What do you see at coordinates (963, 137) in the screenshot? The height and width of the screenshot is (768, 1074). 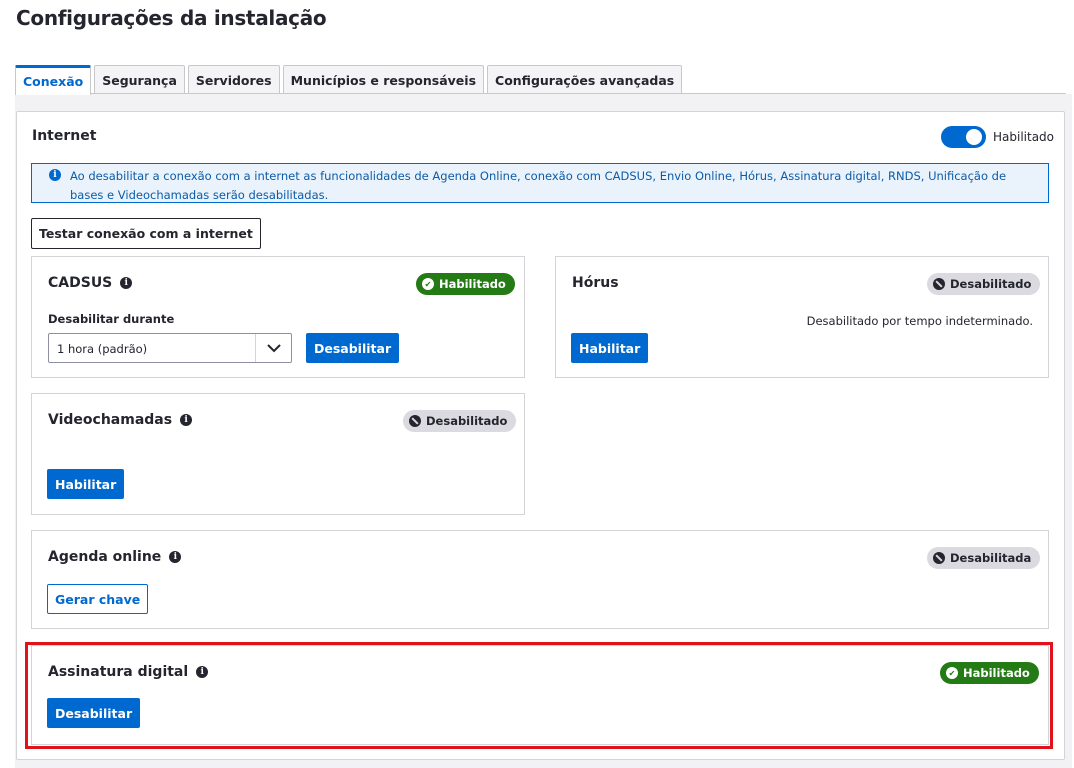 I see `internet-toggle` at bounding box center [963, 137].